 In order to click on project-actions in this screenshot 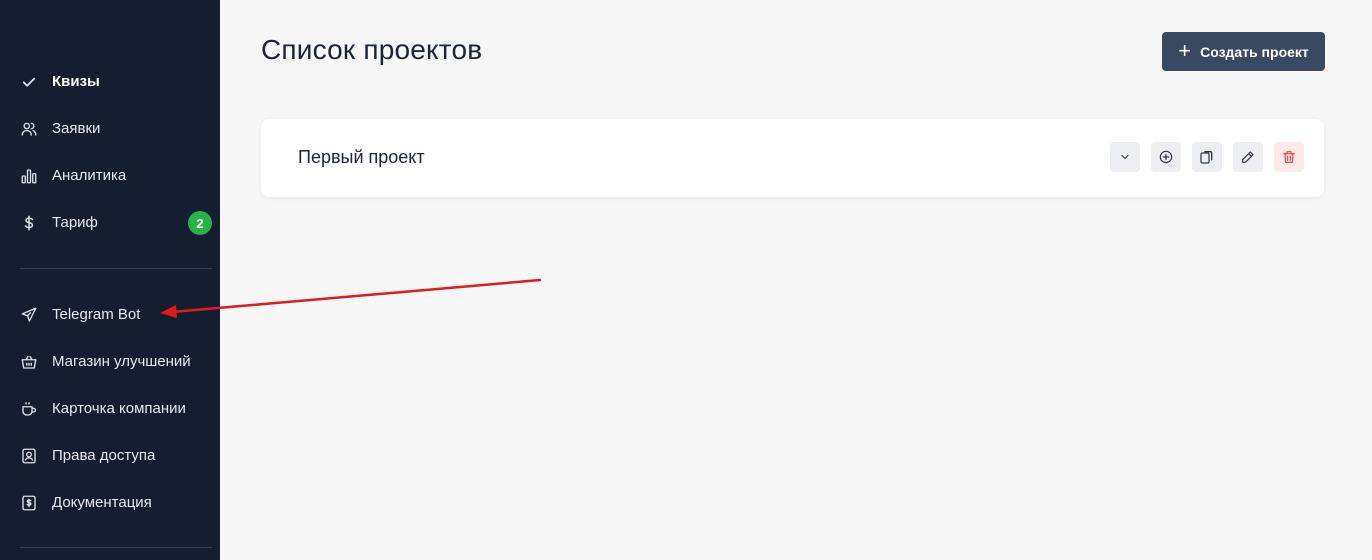, I will do `click(1207, 157)`.